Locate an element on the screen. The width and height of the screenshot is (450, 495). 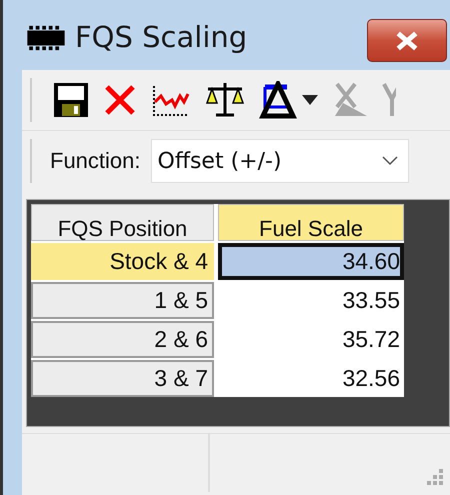
row-header: Stock & 4 is located at coordinates (122, 261).